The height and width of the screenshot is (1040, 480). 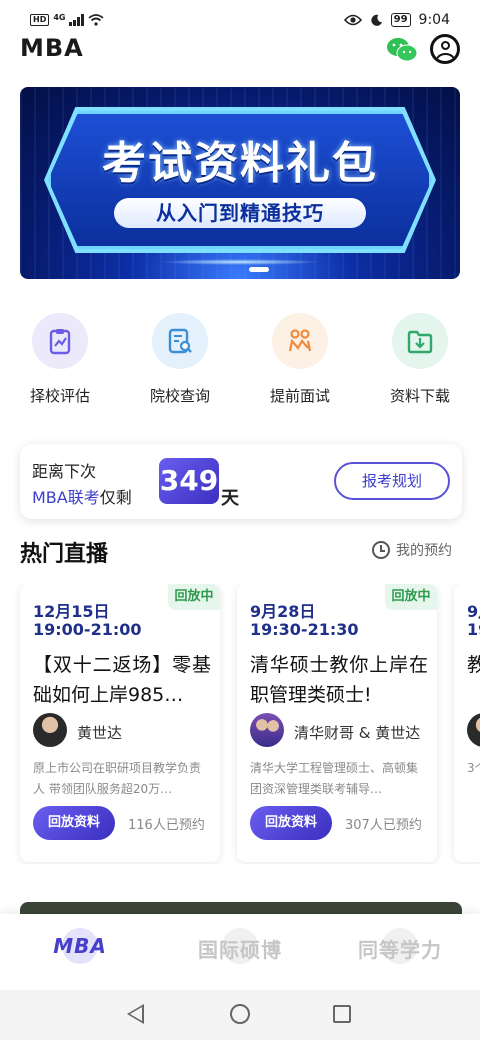 I want to click on hd-badge: HD, so click(x=40, y=20).